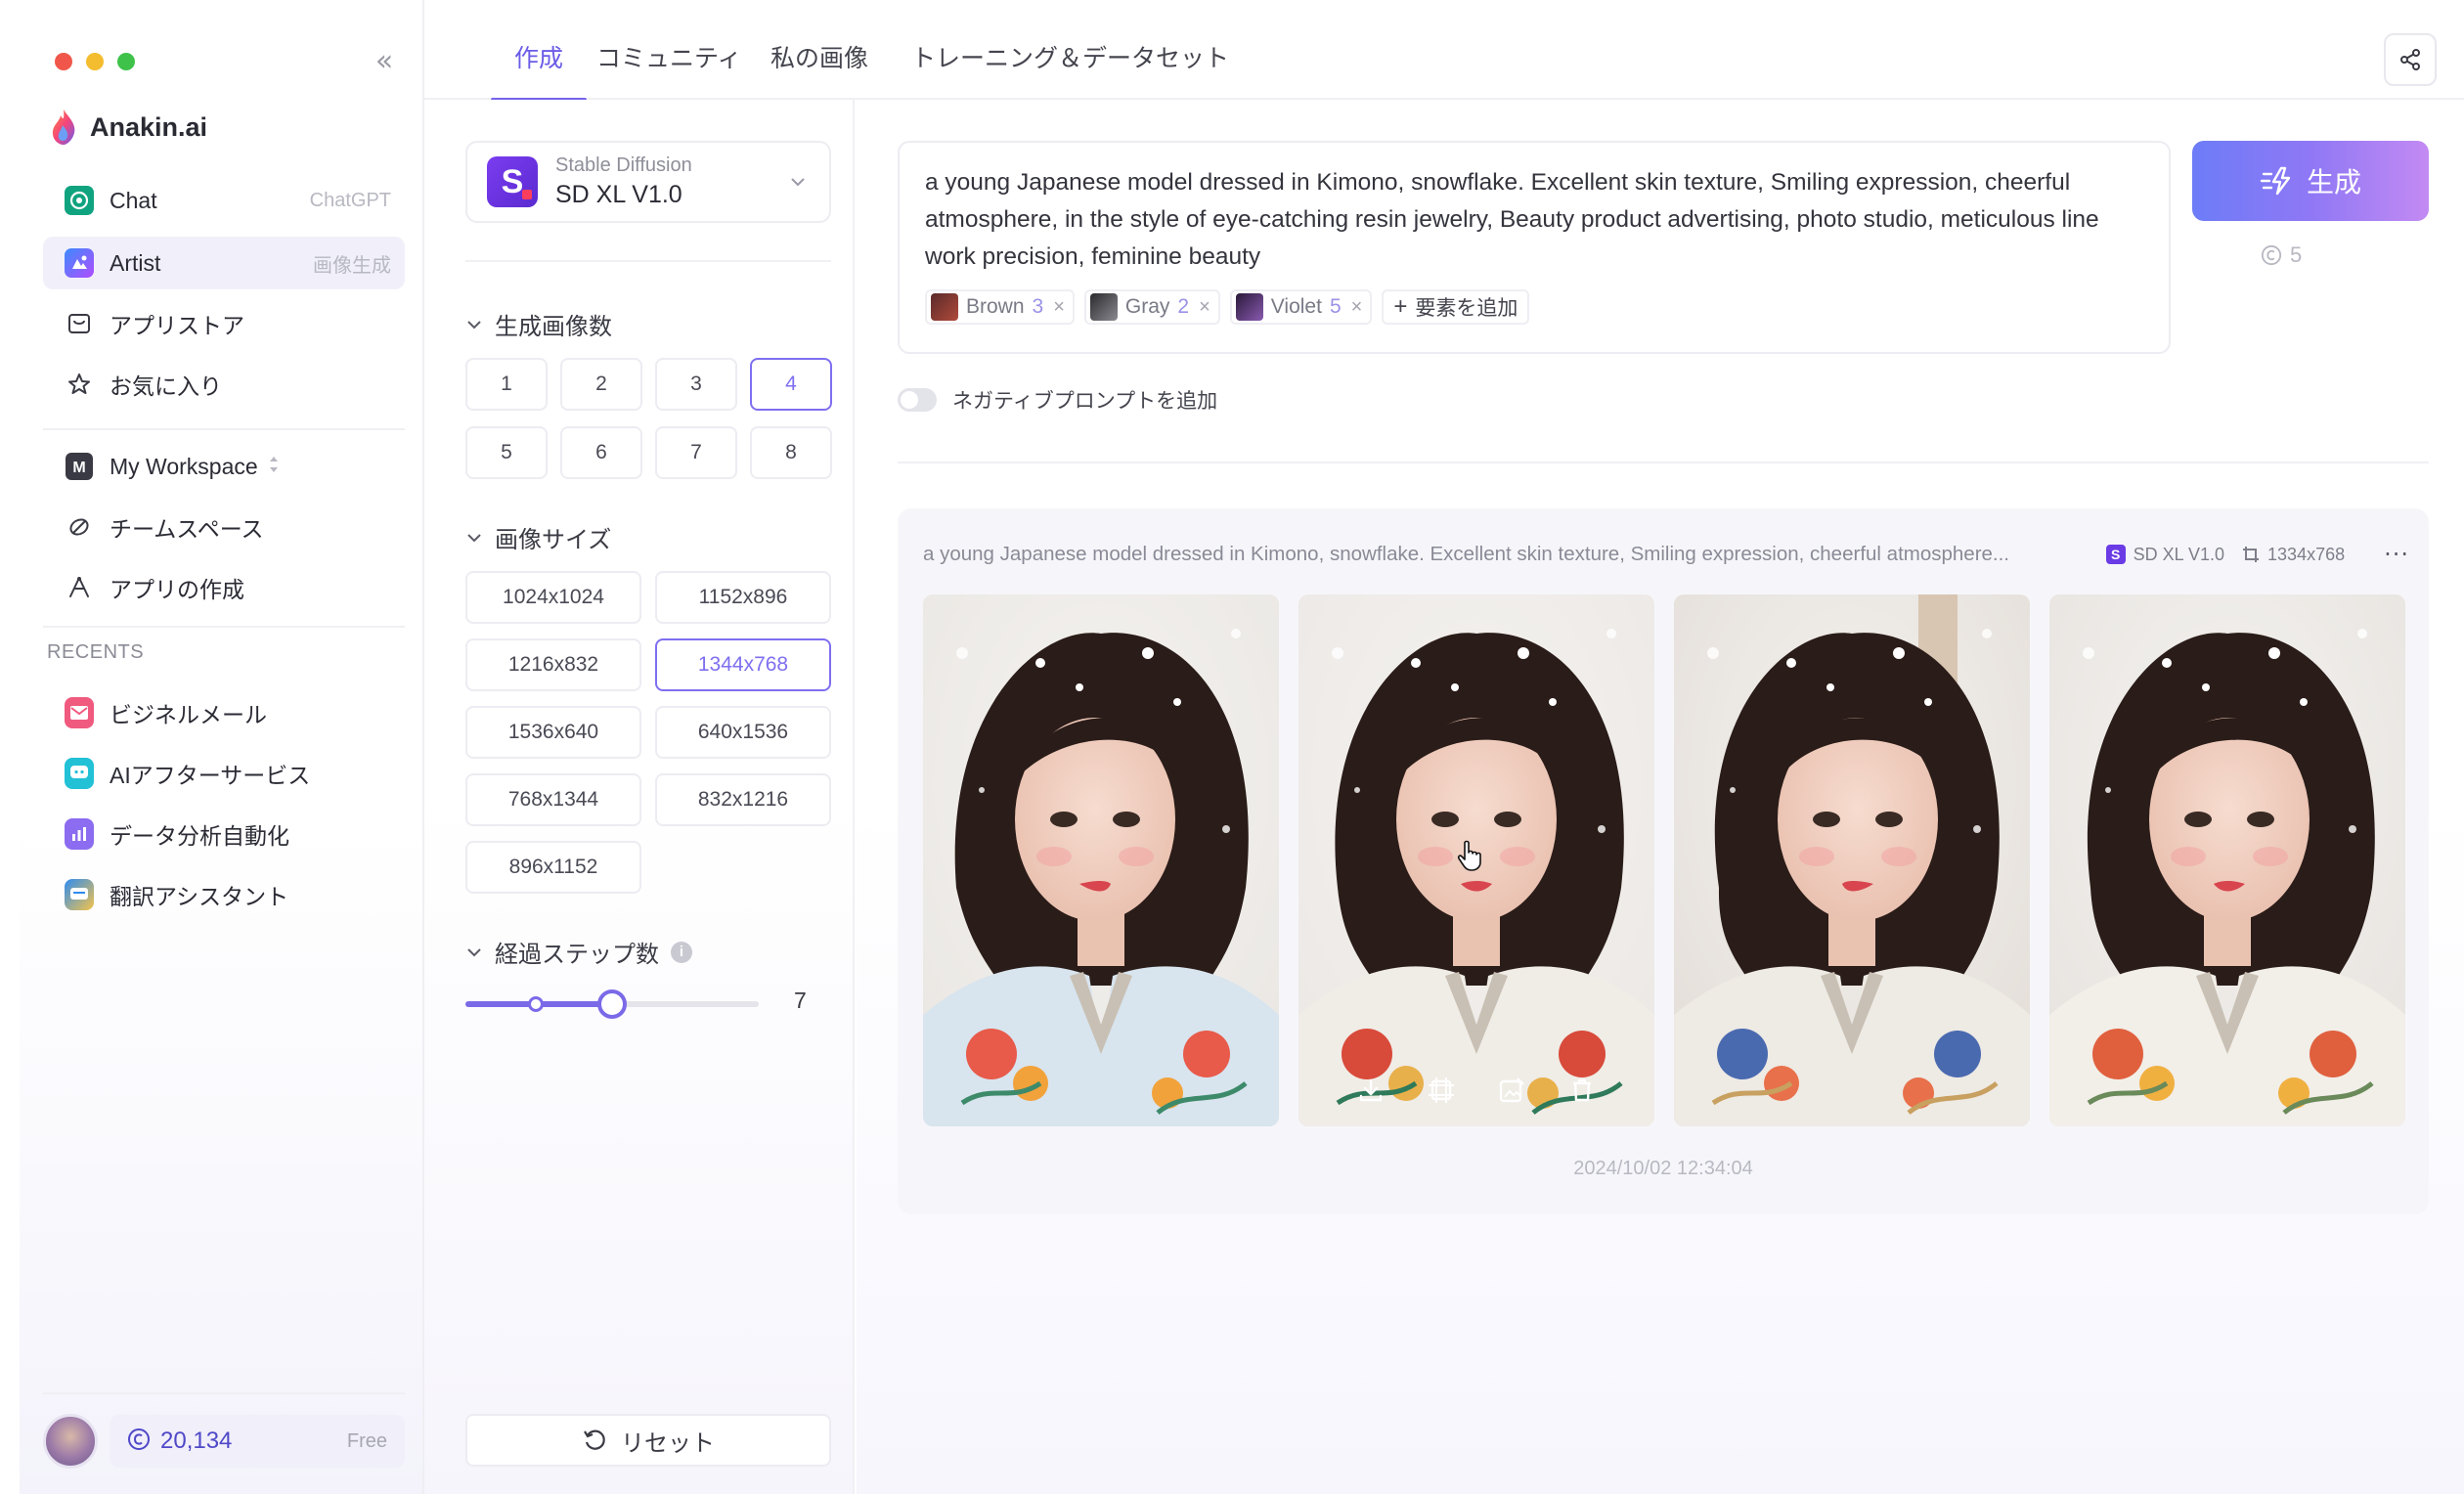  What do you see at coordinates (224, 201) in the screenshot?
I see `nav-item-chat: Chat ChatGPT` at bounding box center [224, 201].